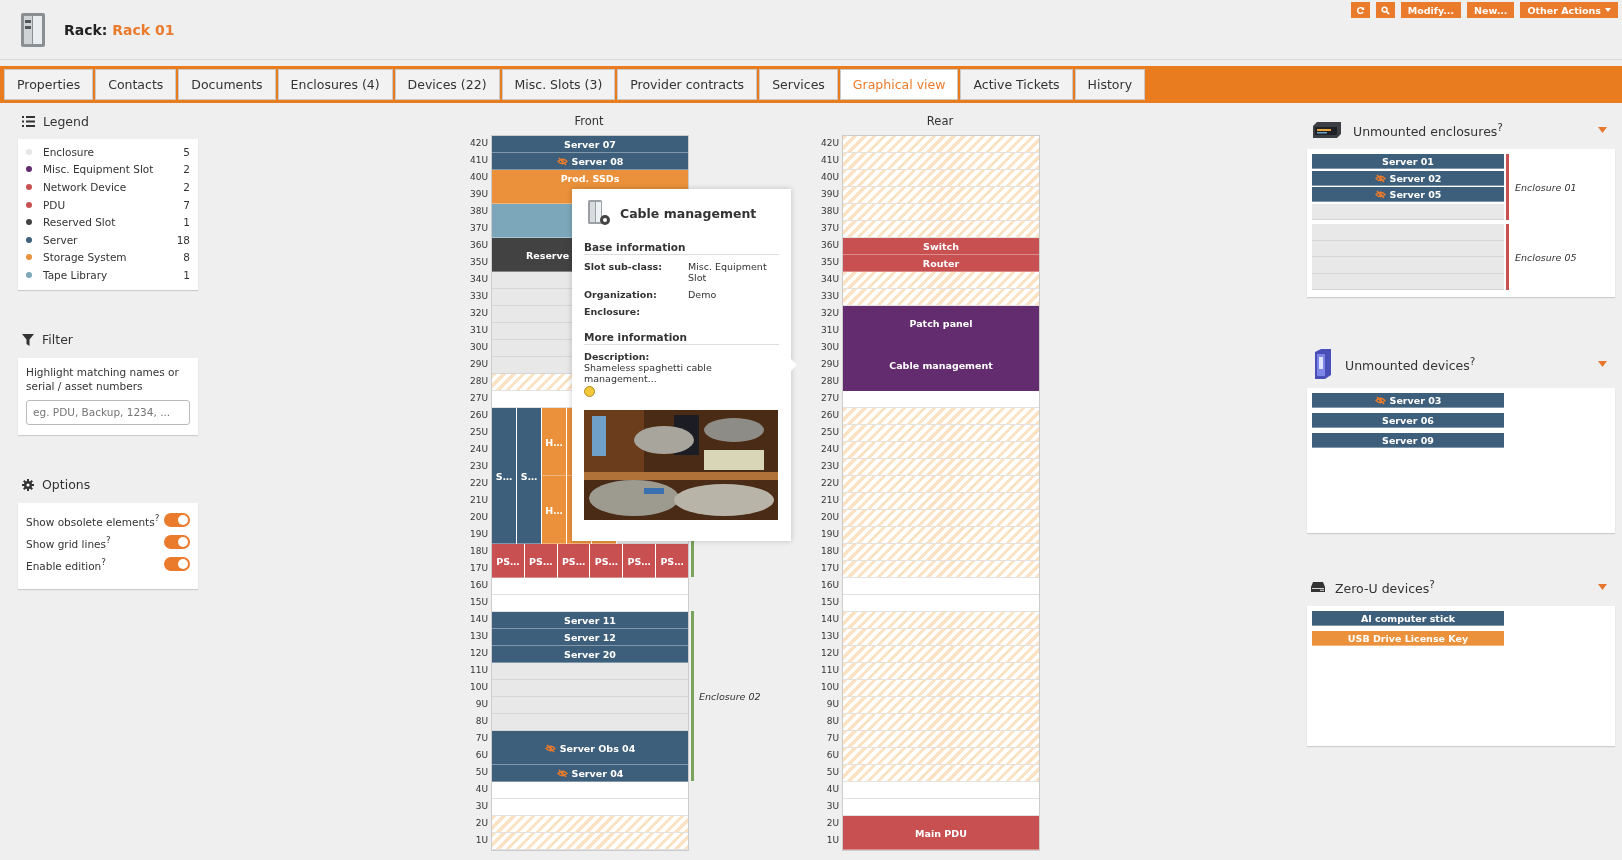  I want to click on legend-label: Server, so click(61, 239).